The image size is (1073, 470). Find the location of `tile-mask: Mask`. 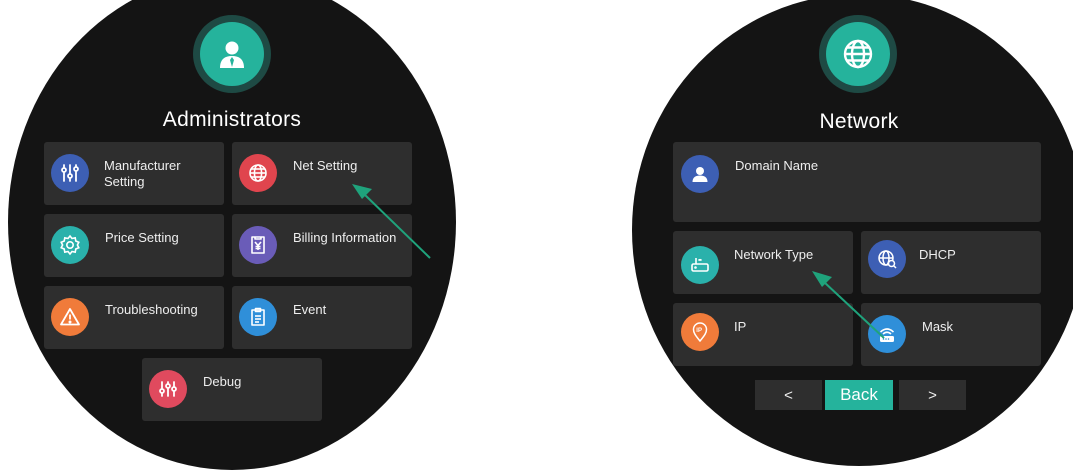

tile-mask: Mask is located at coordinates (951, 334).